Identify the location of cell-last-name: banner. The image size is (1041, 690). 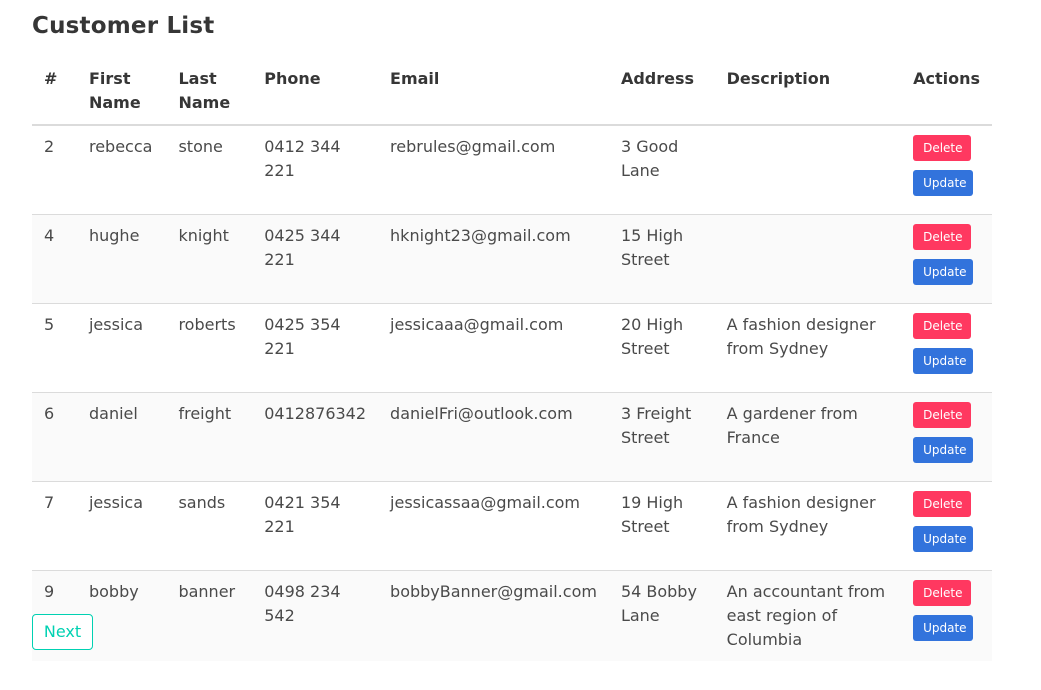
(209, 615).